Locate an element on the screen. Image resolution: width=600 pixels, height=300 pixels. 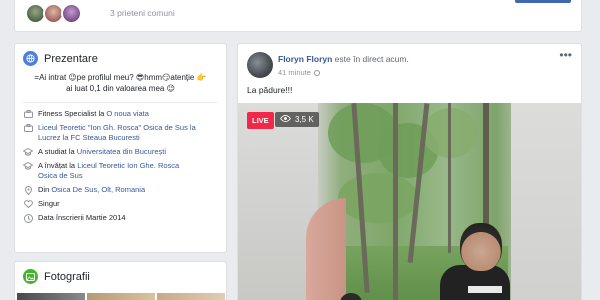
location-pin-icon is located at coordinates (28, 190).